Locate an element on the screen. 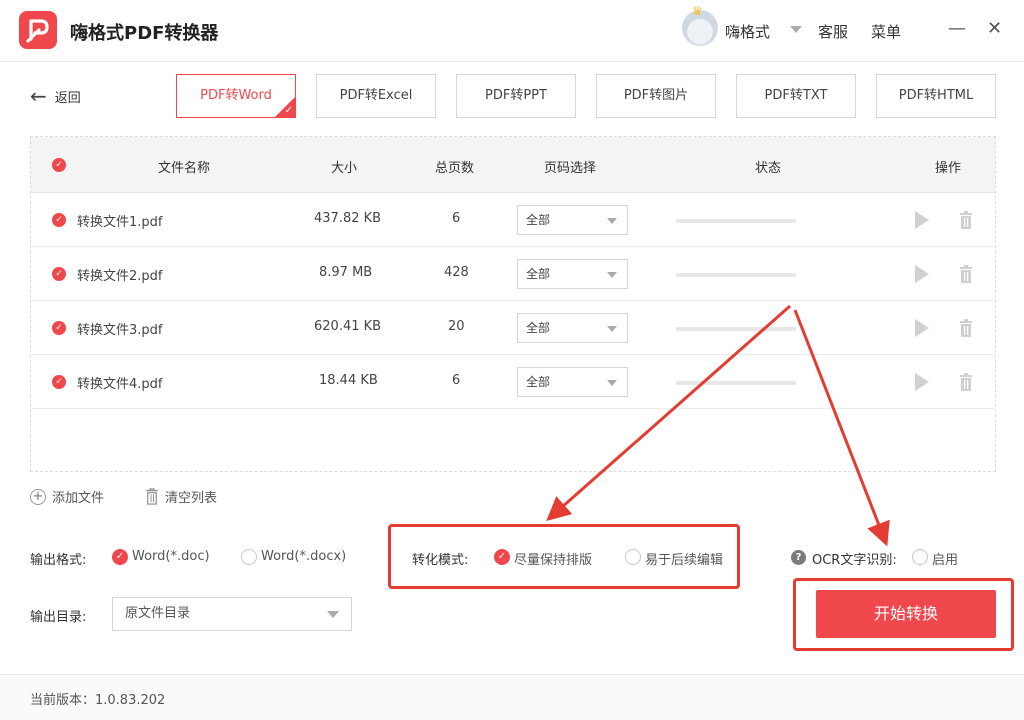  back-button: ← 返回 is located at coordinates (55, 96).